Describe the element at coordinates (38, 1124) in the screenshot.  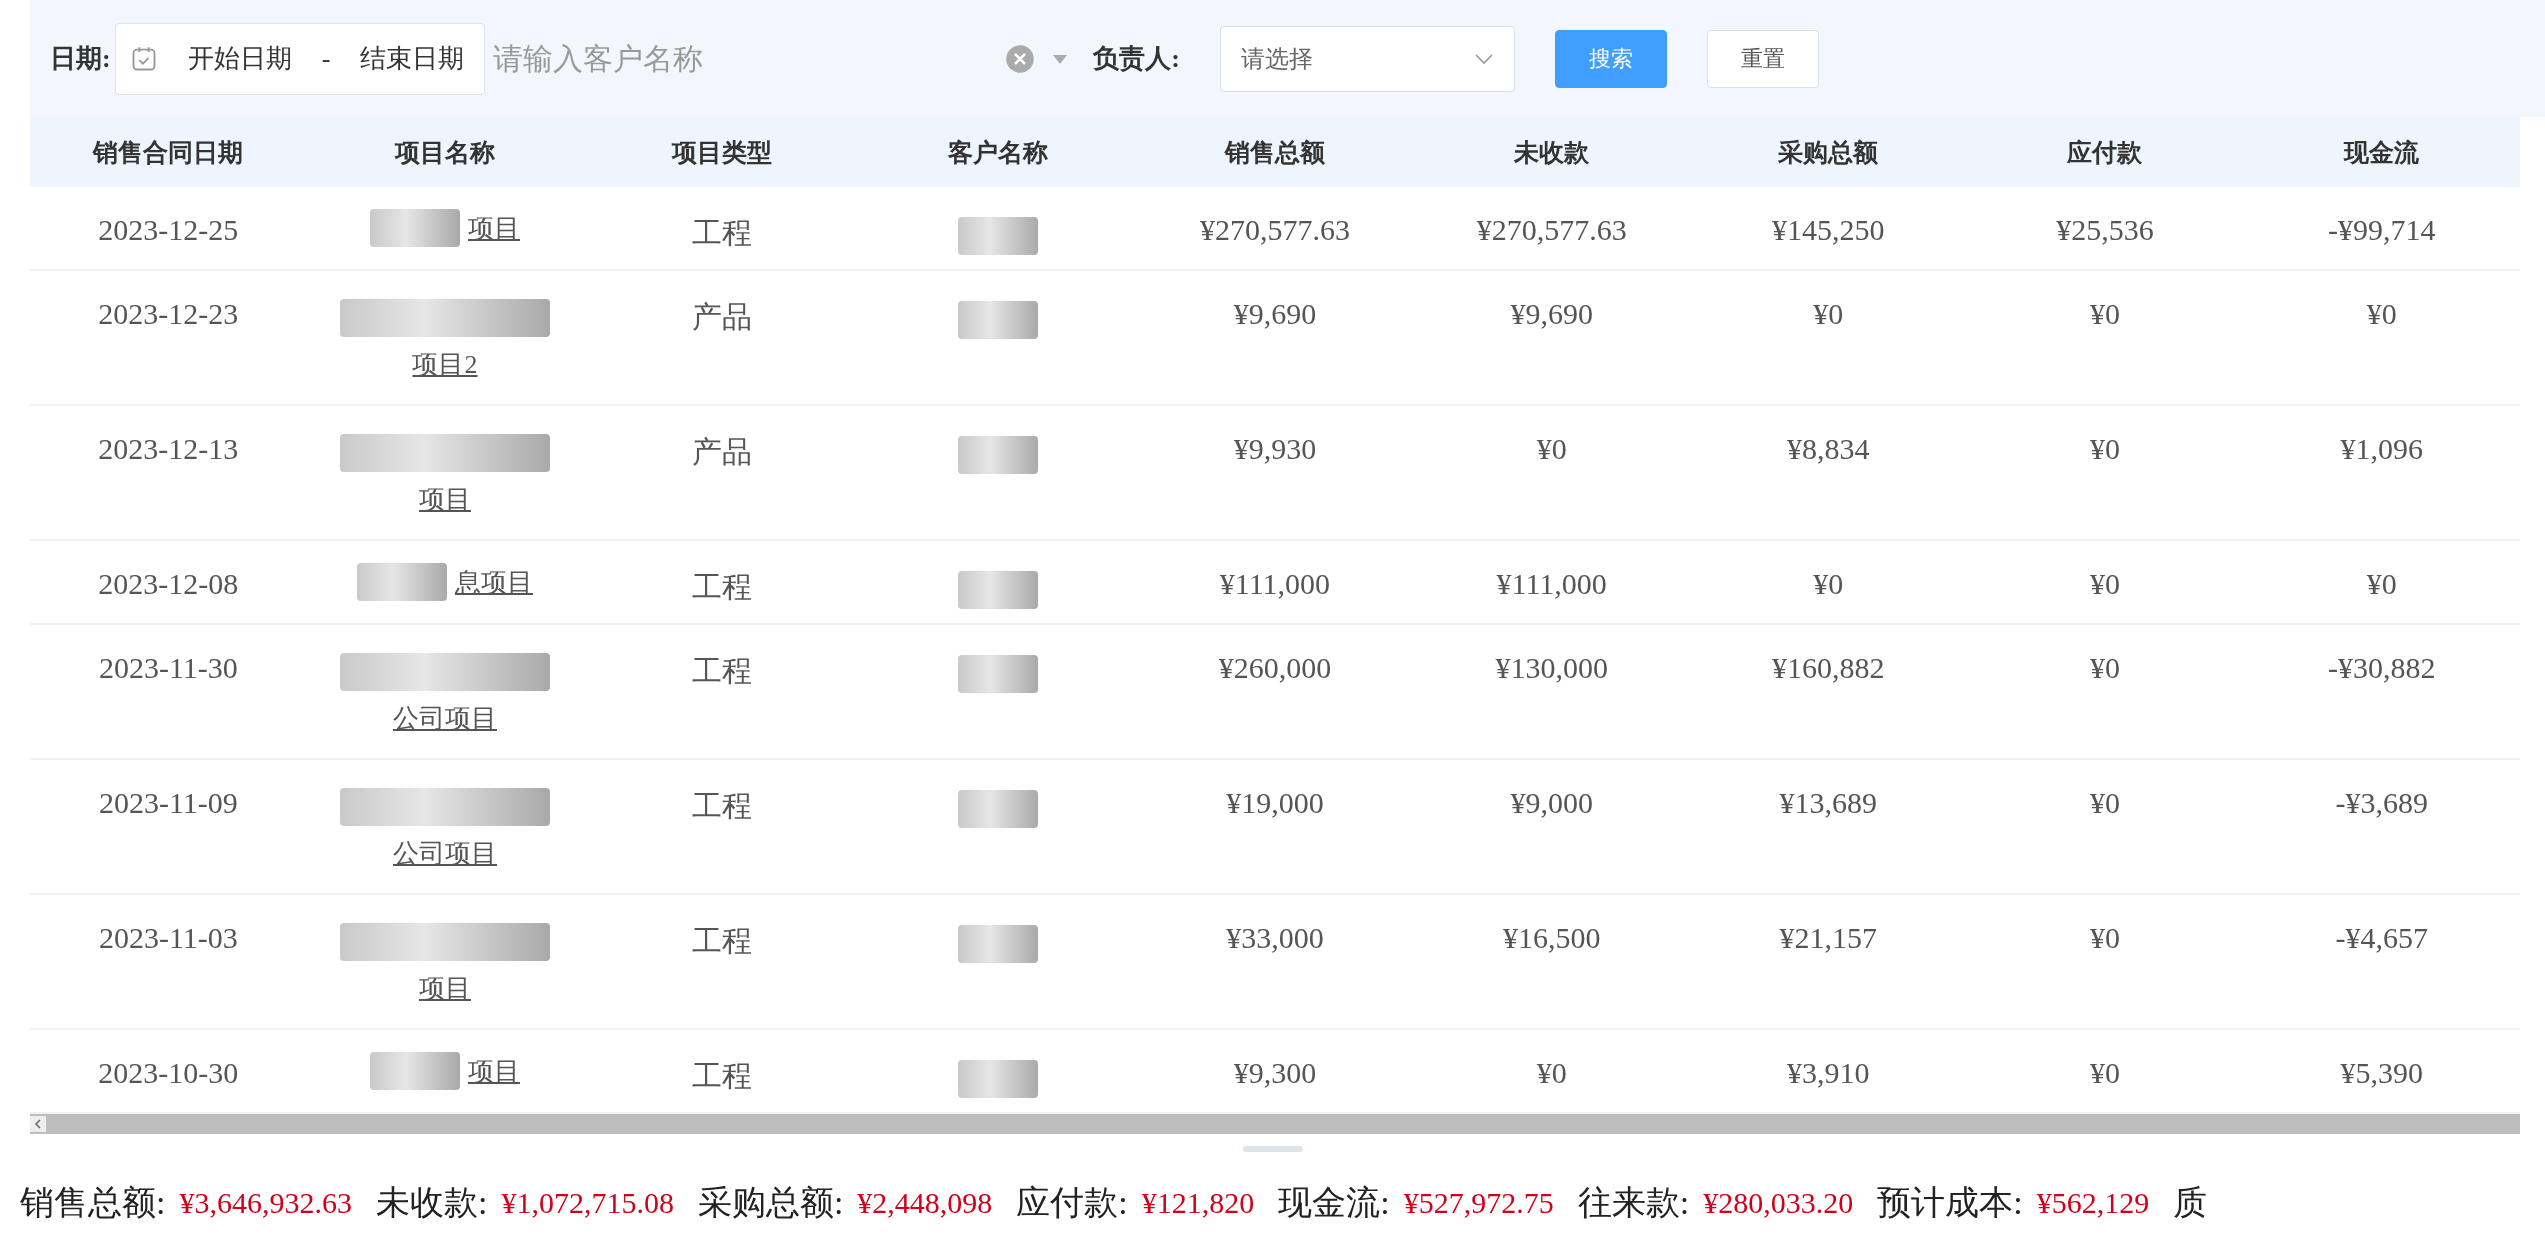
I see `scroll-left-icon` at that location.